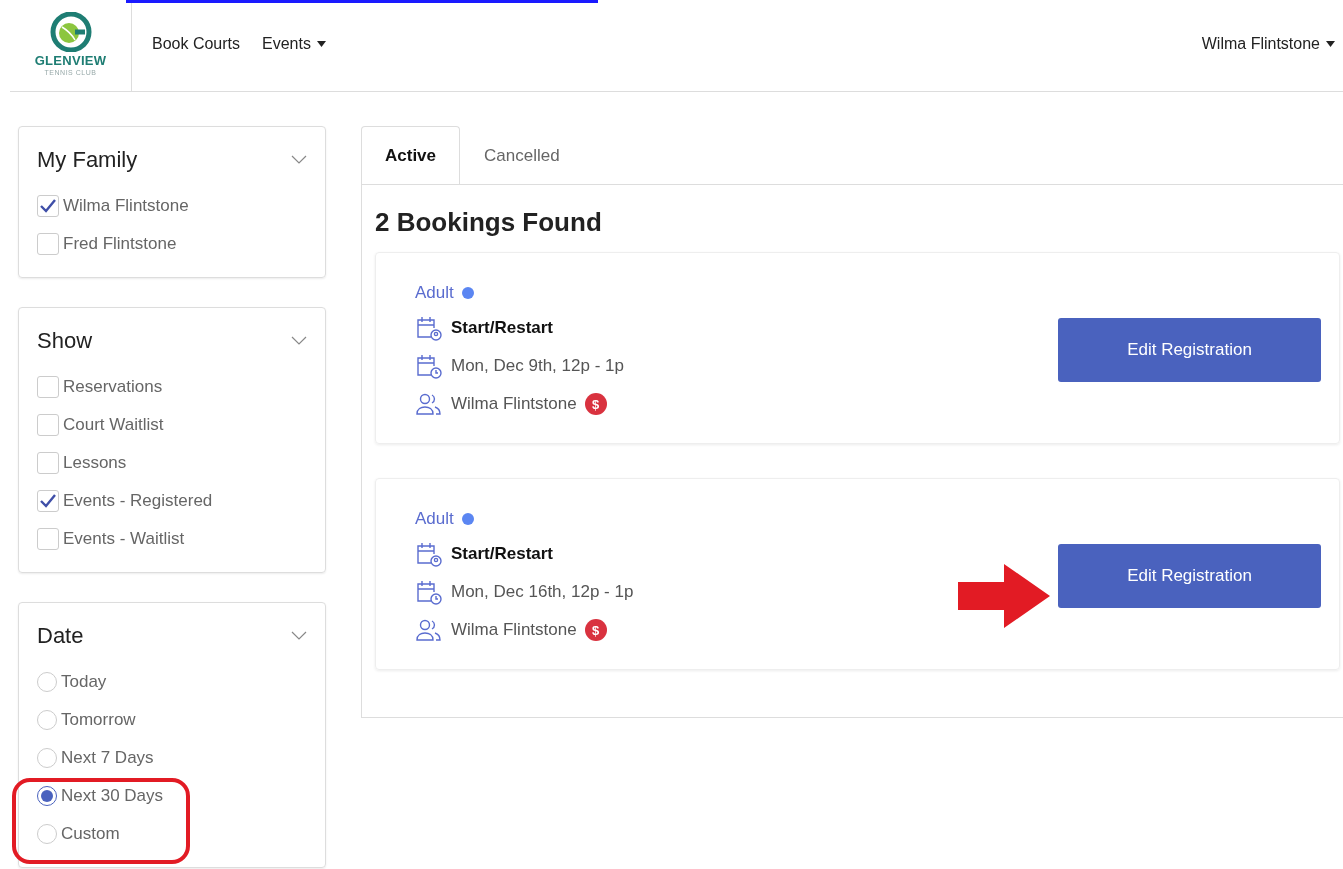  Describe the element at coordinates (294, 44) in the screenshot. I see `nav-link: Events` at that location.